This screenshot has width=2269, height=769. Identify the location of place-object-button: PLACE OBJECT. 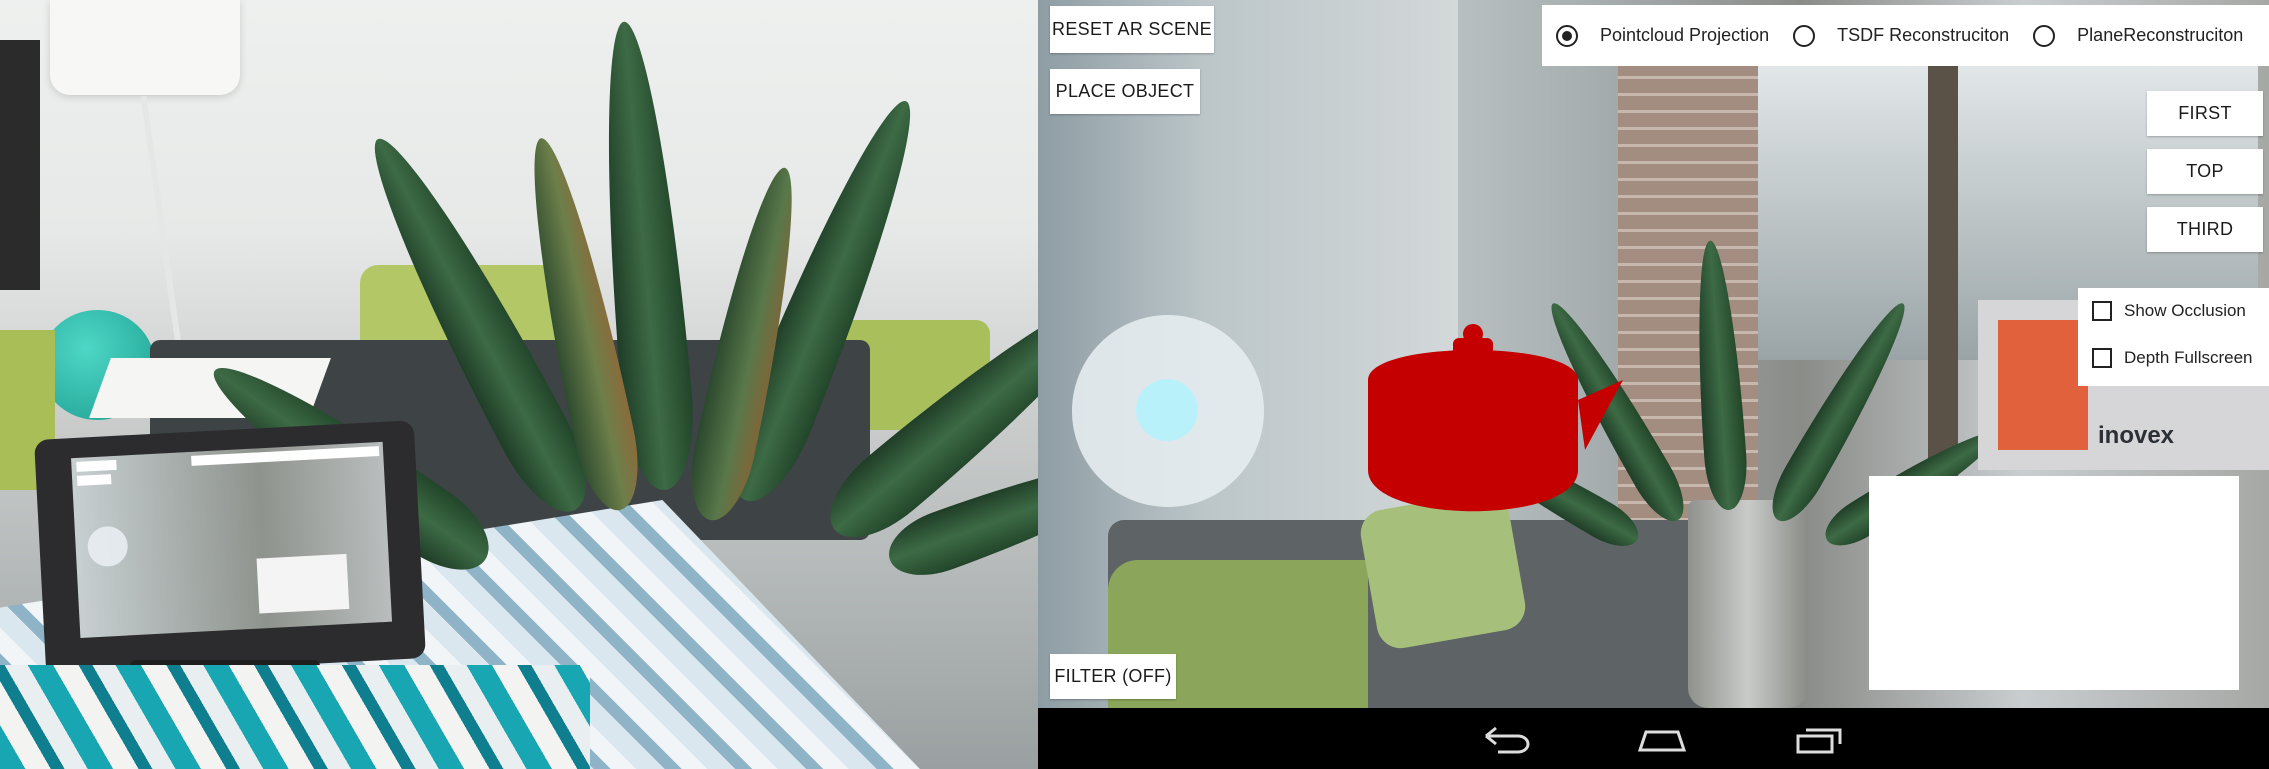
(1125, 91).